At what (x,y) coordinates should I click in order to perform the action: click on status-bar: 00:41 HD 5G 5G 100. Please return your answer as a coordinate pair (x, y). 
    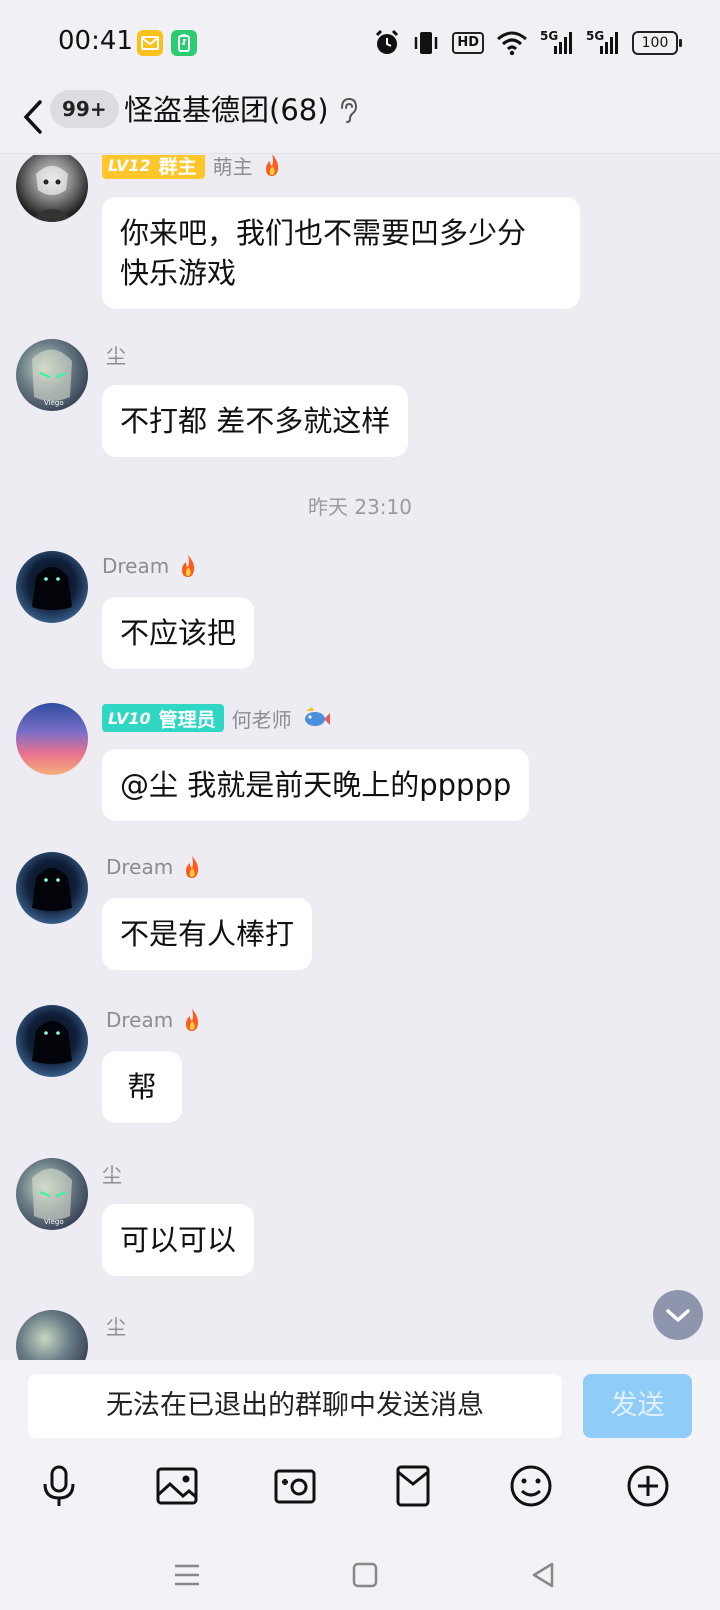
    Looking at the image, I should click on (360, 42).